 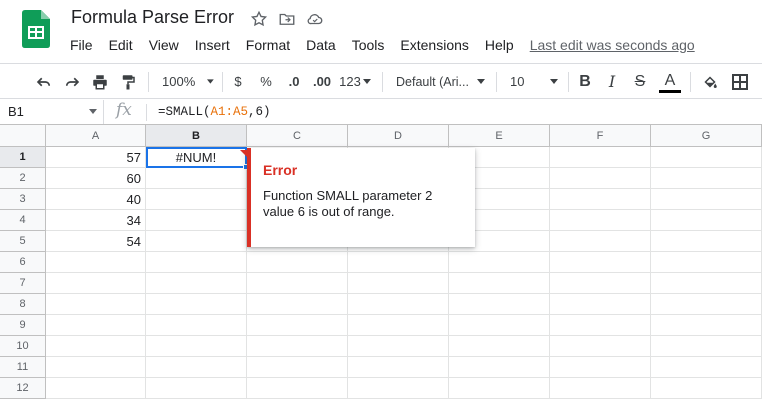 I want to click on document-title: Formula Parse Error, so click(x=152, y=17).